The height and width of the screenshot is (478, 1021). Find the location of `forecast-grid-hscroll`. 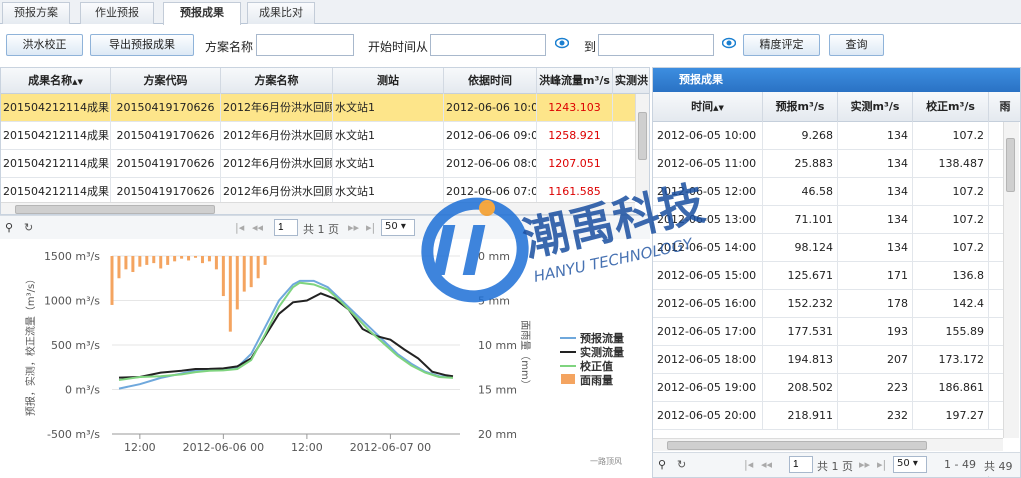

forecast-grid-hscroll is located at coordinates (828, 444).